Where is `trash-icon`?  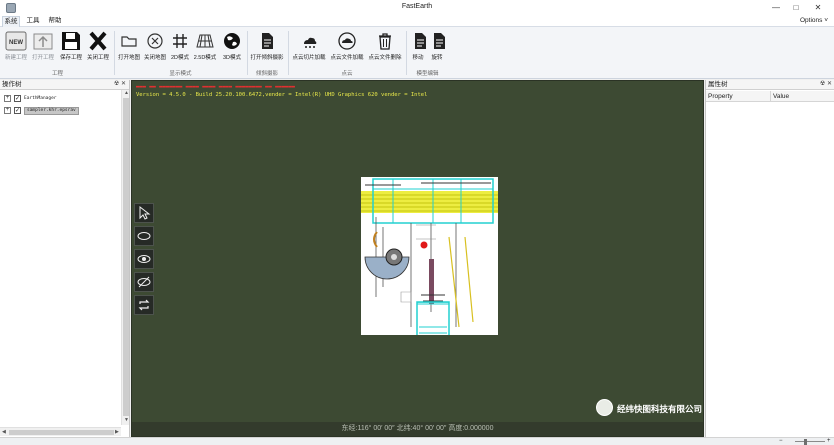
trash-icon is located at coordinates (385, 41).